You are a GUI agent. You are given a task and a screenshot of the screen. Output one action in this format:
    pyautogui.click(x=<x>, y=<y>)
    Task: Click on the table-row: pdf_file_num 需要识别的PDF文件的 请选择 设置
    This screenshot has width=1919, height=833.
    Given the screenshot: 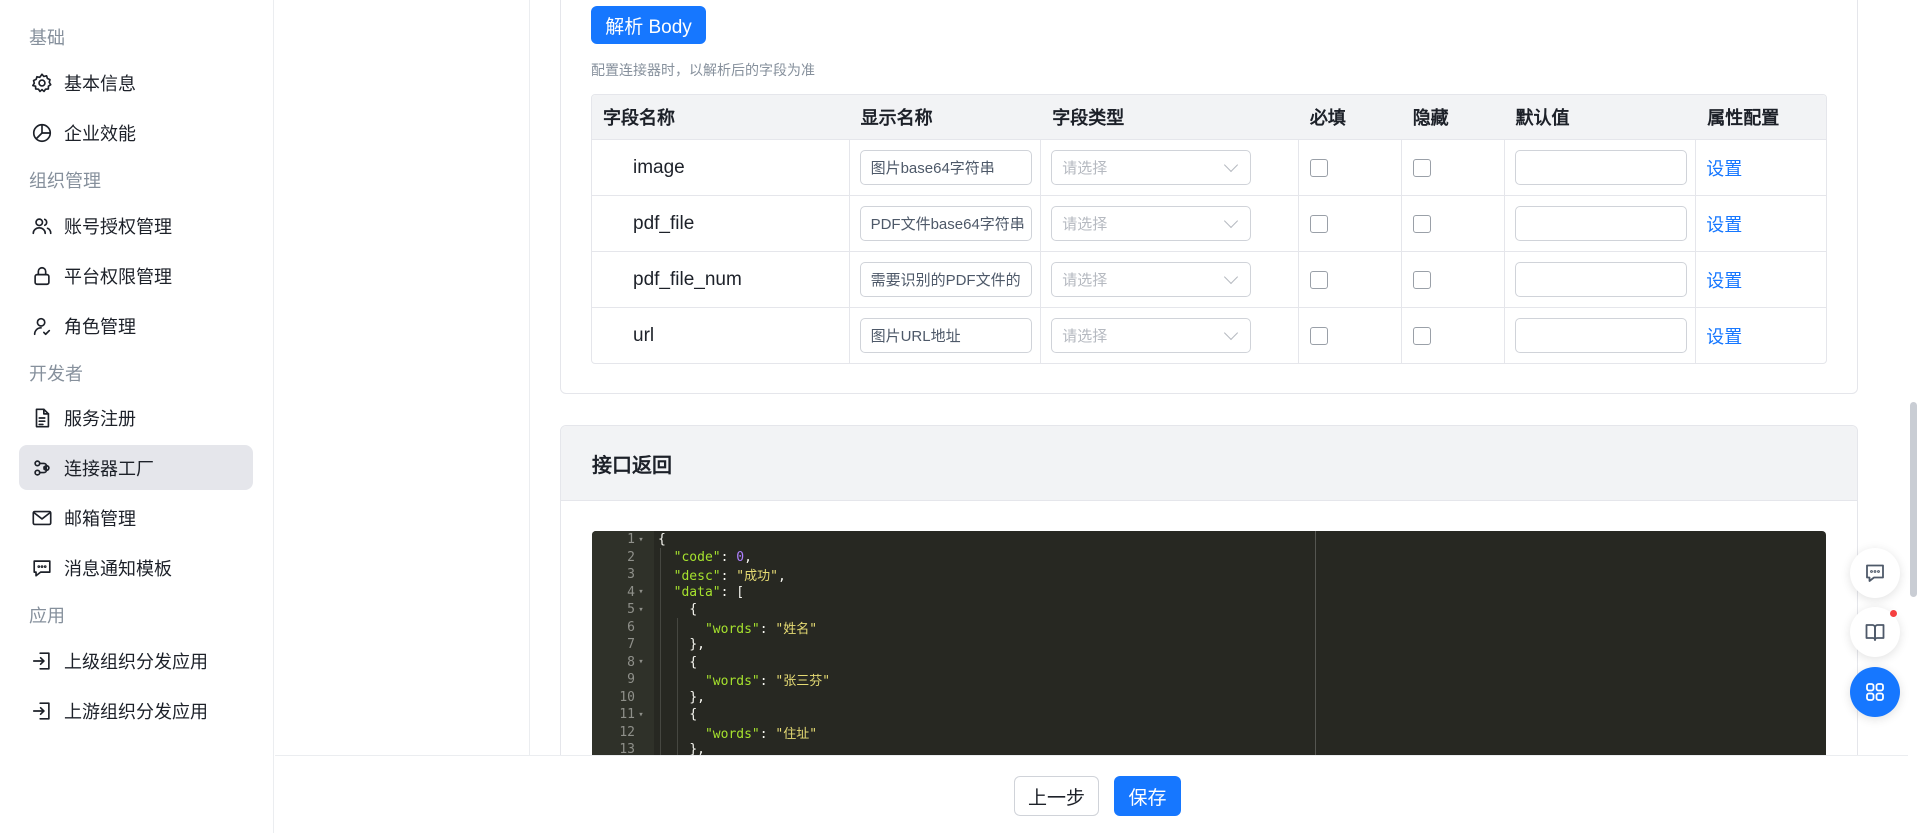 What is the action you would take?
    pyautogui.click(x=1209, y=279)
    